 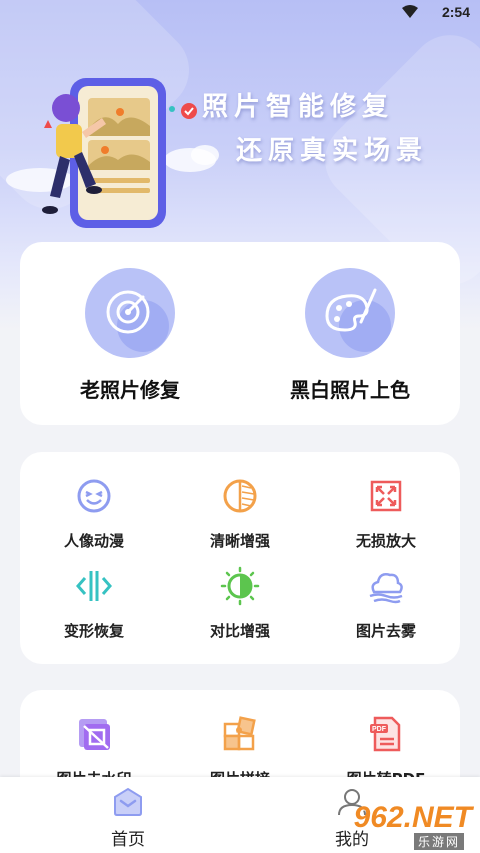 What do you see at coordinates (438, 841) in the screenshot?
I see `watermark-subtext: 乐游网` at bounding box center [438, 841].